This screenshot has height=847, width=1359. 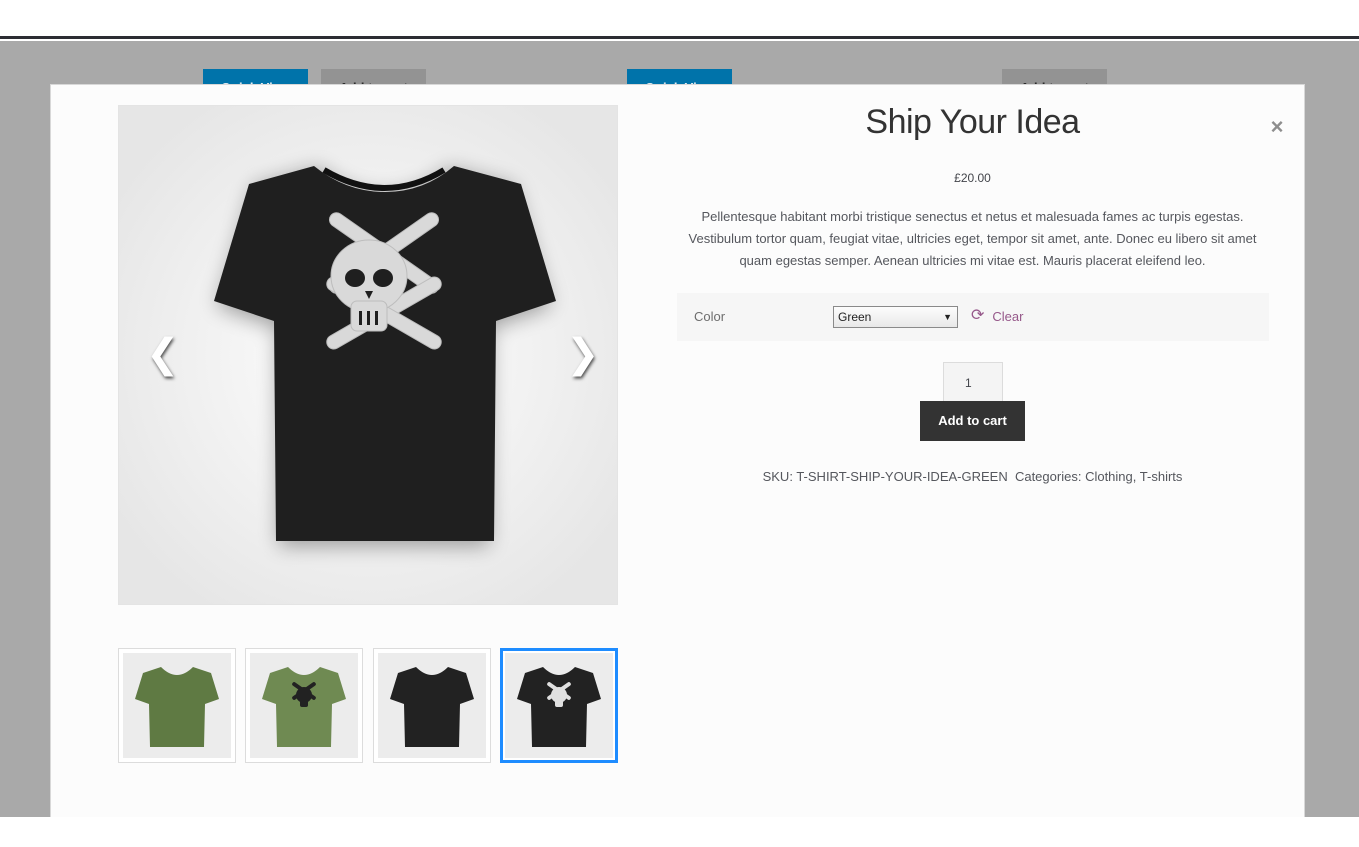 I want to click on color-select: Green ▼, so click(x=895, y=317).